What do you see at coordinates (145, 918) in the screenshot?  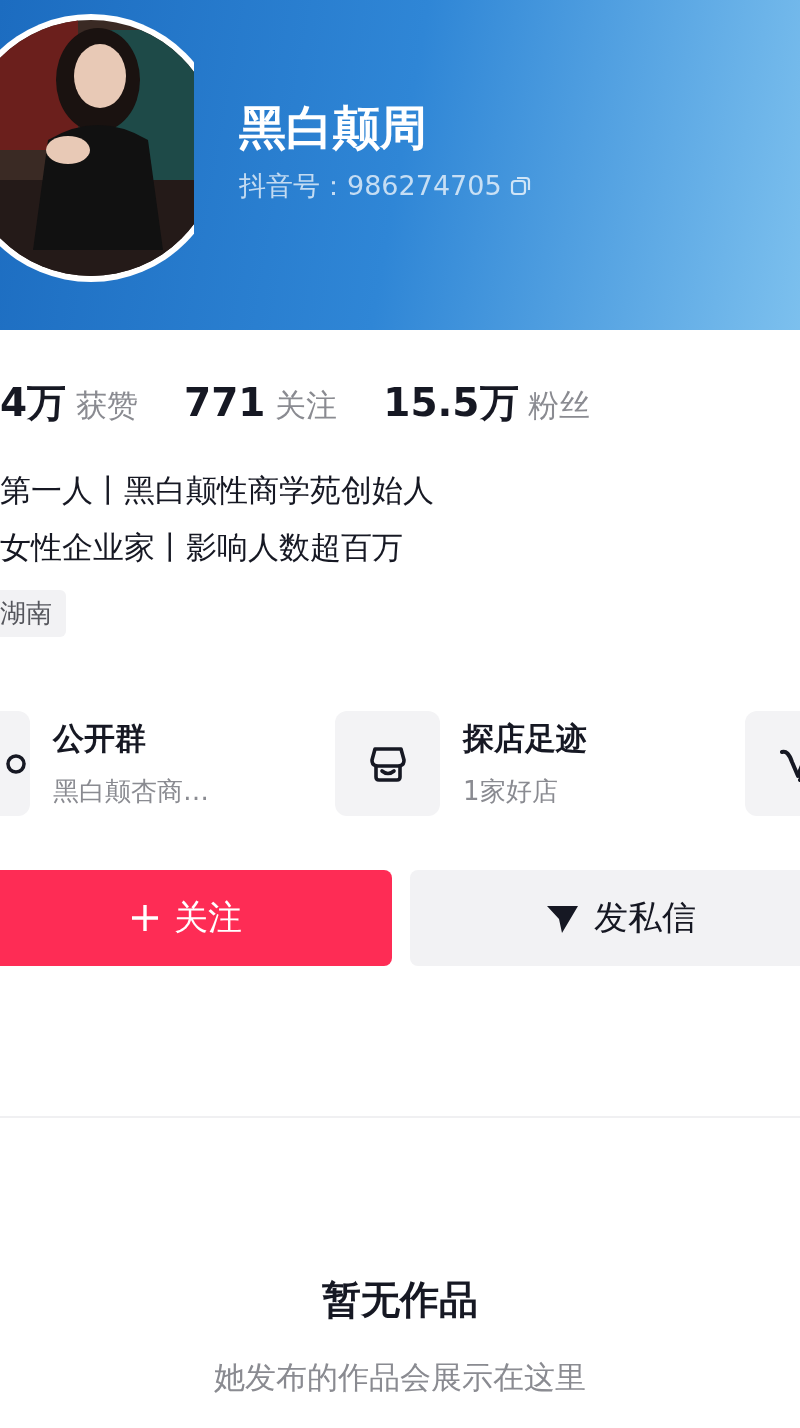 I see `plus-icon` at bounding box center [145, 918].